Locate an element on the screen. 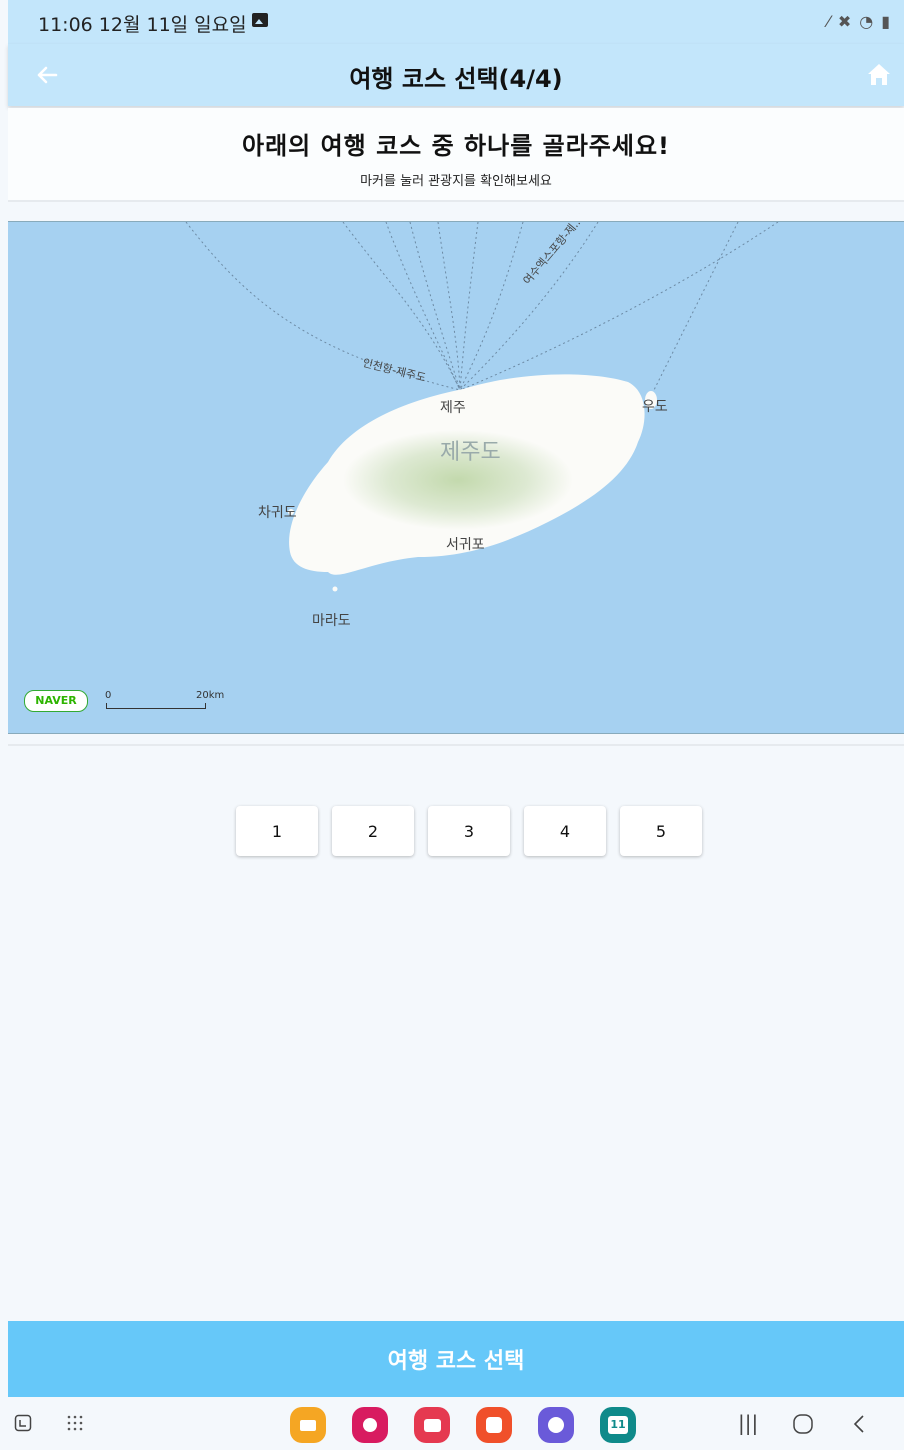 The height and width of the screenshot is (1450, 904). pen-icon: ⁄ is located at coordinates (828, 21).